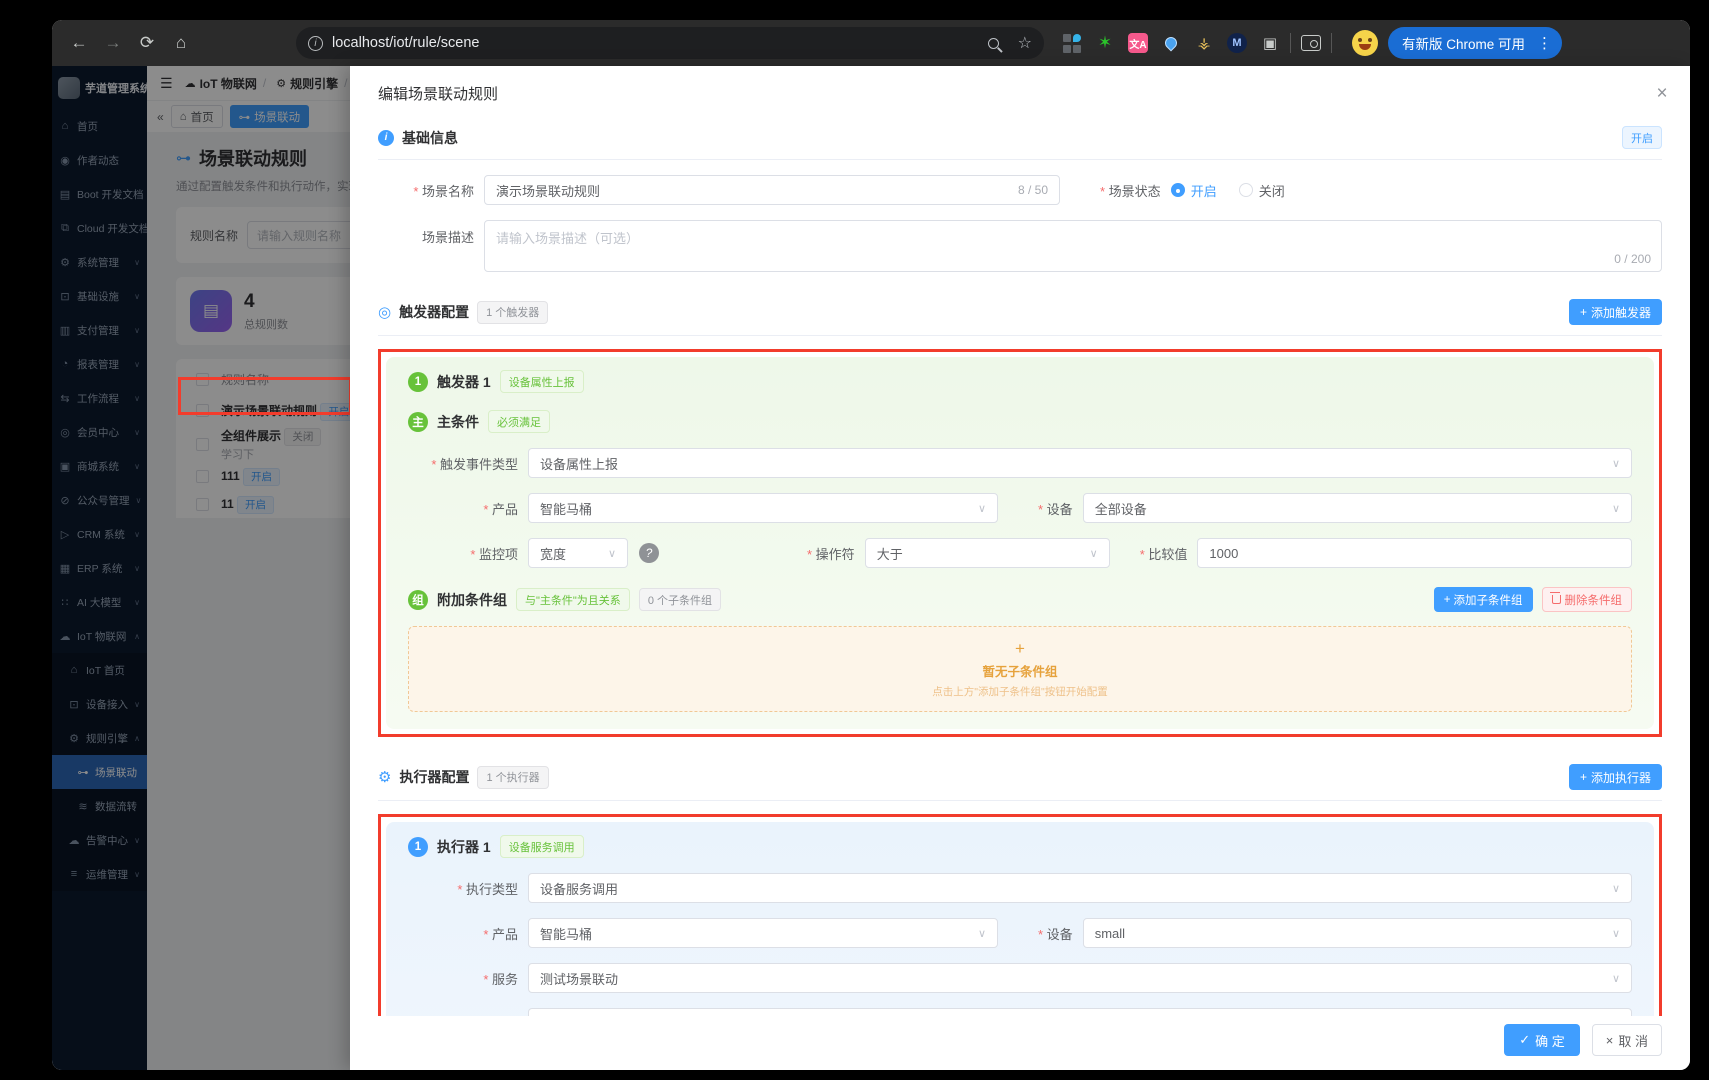  Describe the element at coordinates (418, 846) in the screenshot. I see `executor-index-icon: 1` at that location.